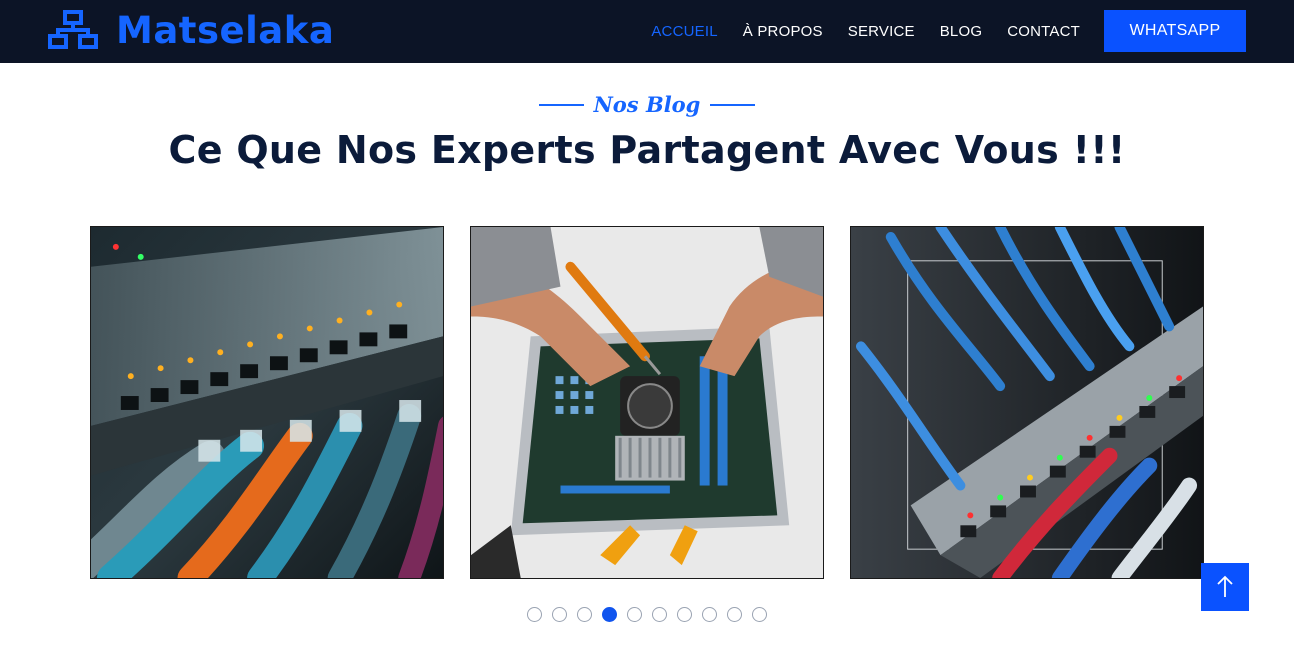 This screenshot has width=1294, height=656. I want to click on arrow-up-icon, so click(1225, 586).